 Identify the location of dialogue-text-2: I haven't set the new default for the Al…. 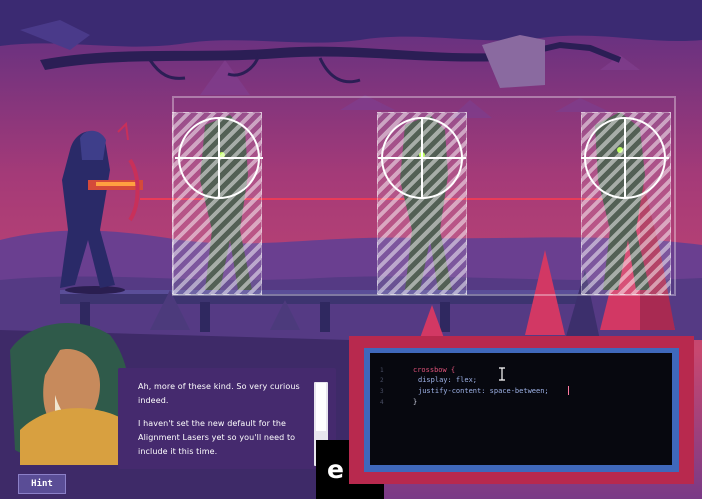
(217, 437).